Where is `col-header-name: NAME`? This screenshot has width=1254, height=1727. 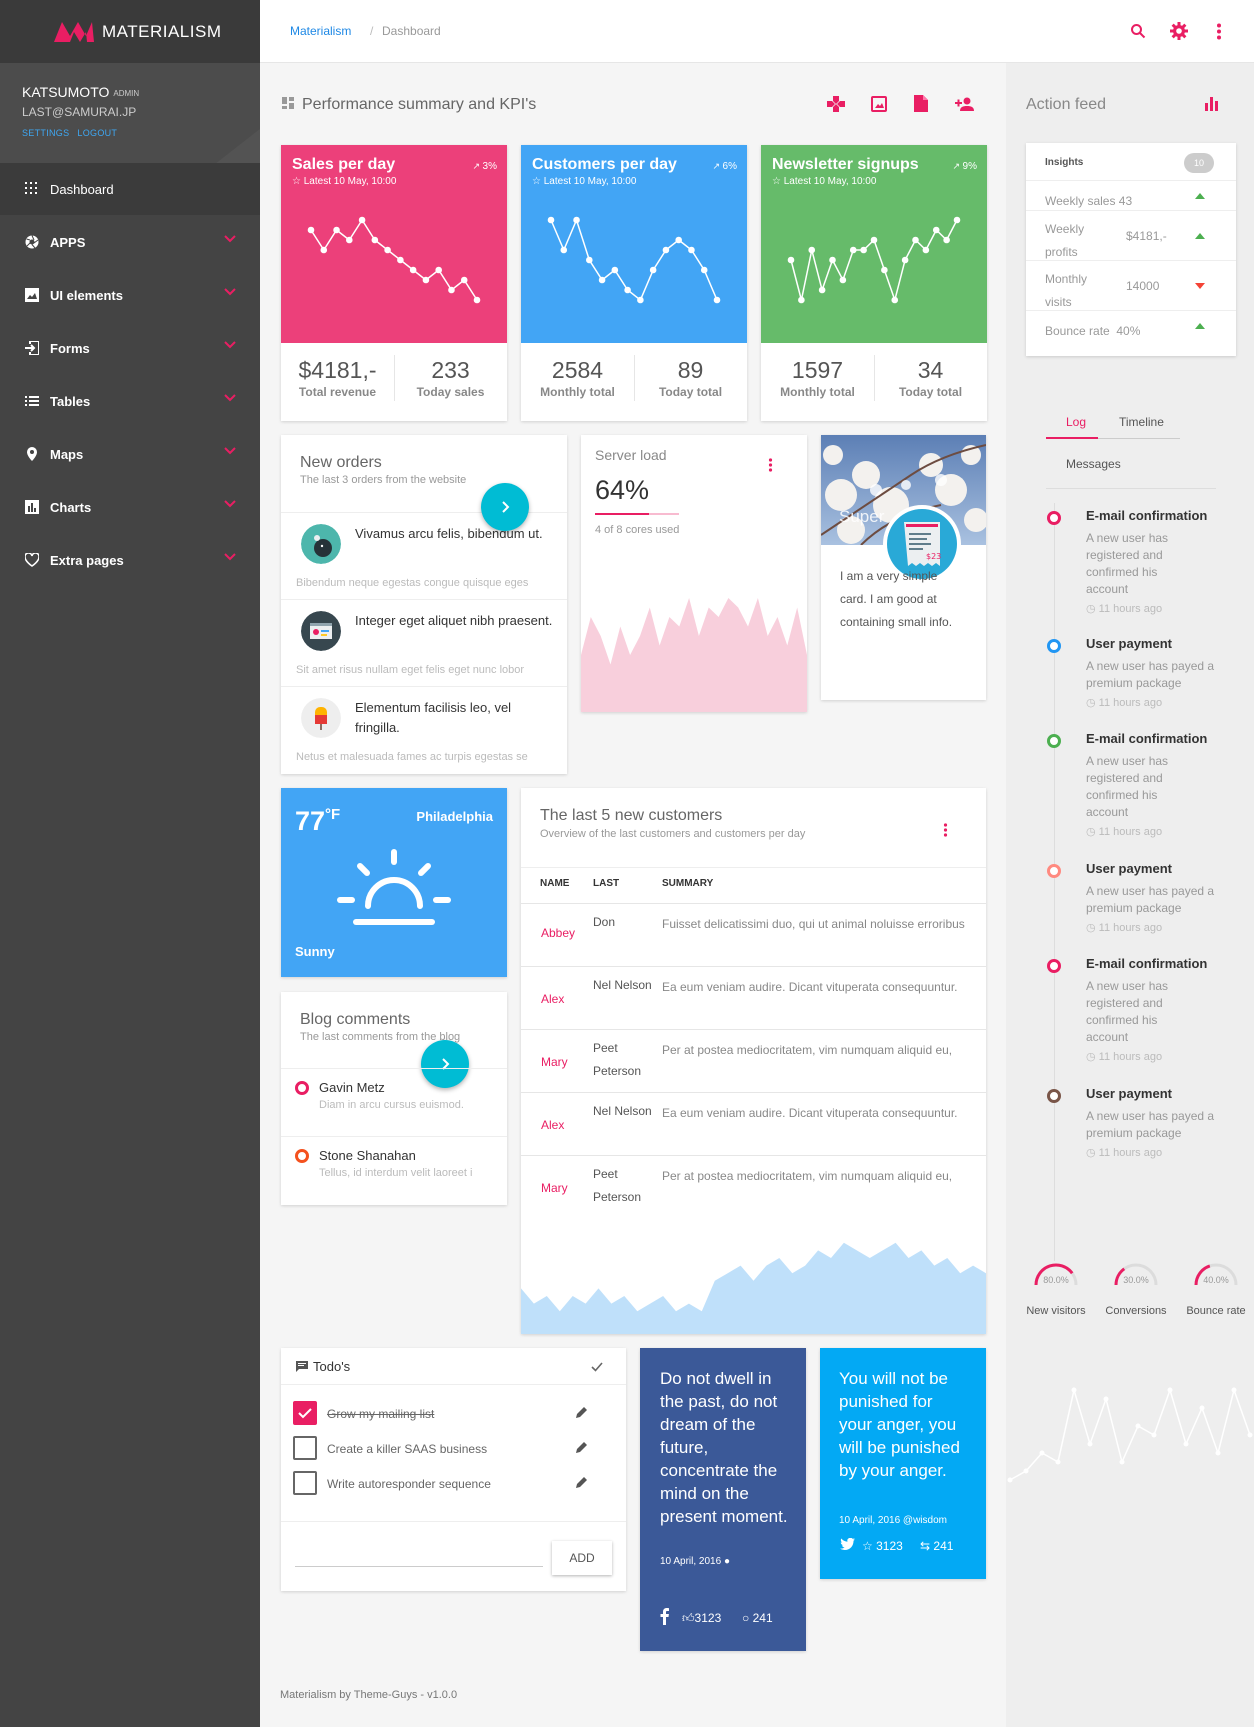
col-header-name: NAME is located at coordinates (554, 883).